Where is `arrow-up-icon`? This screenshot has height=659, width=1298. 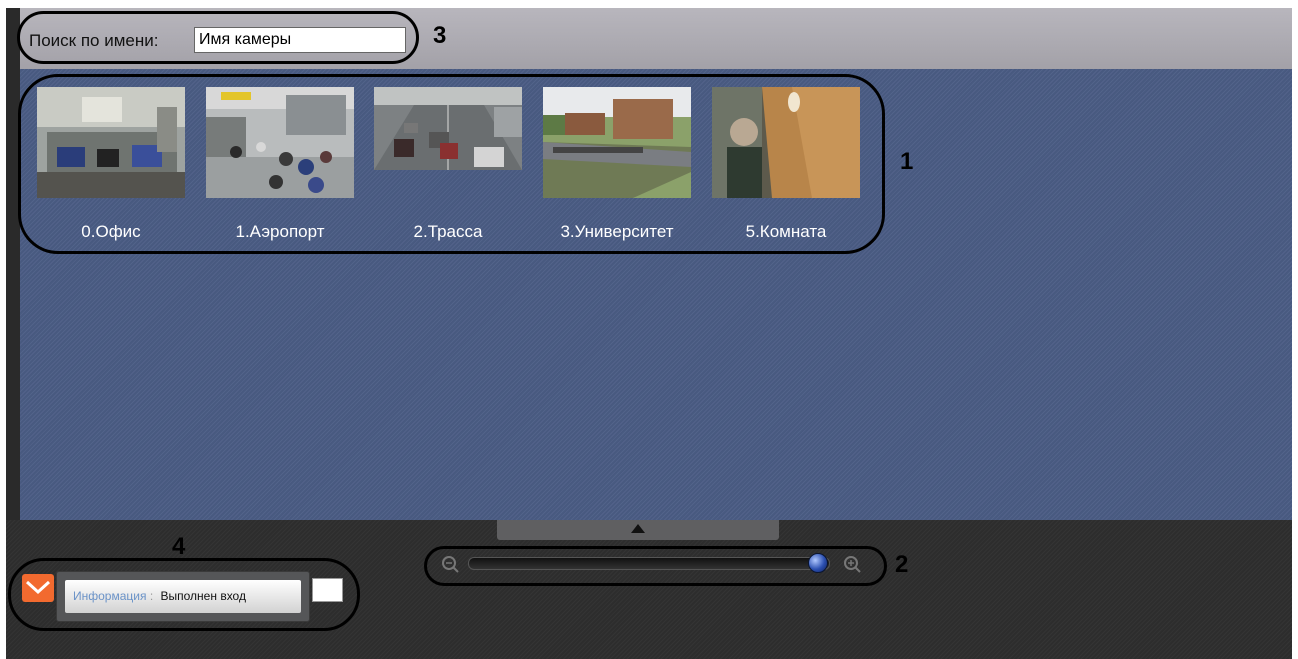
arrow-up-icon is located at coordinates (638, 528).